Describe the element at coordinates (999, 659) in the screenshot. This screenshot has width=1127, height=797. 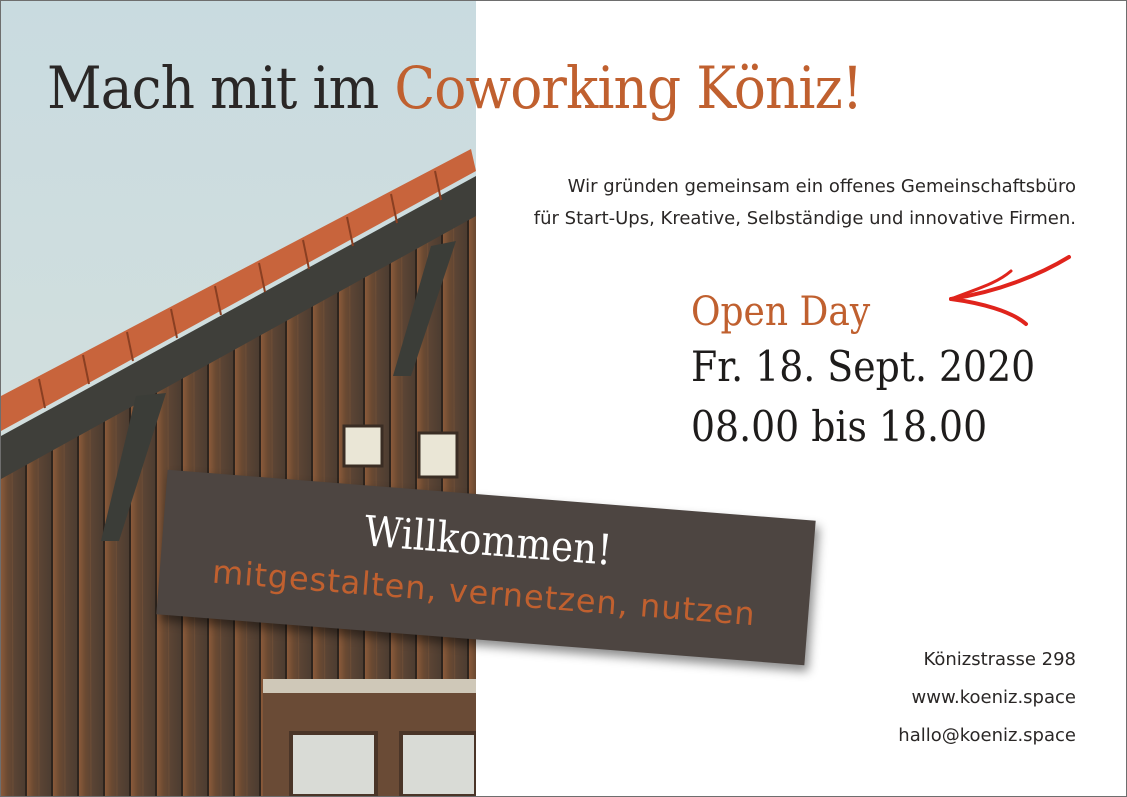
I see `contact-address: Könizstrasse 298` at that location.